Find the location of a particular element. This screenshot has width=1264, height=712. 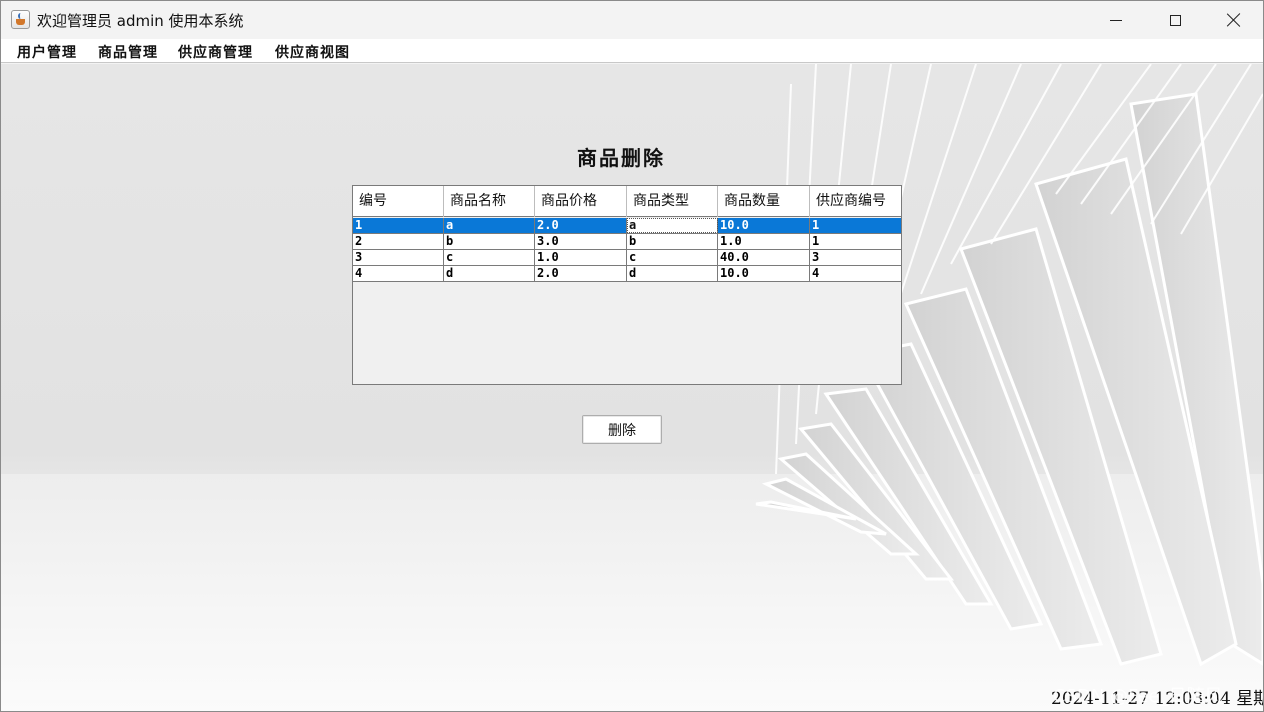

table-row: 1 a 2.0 a 10.0 1 is located at coordinates (627, 226).